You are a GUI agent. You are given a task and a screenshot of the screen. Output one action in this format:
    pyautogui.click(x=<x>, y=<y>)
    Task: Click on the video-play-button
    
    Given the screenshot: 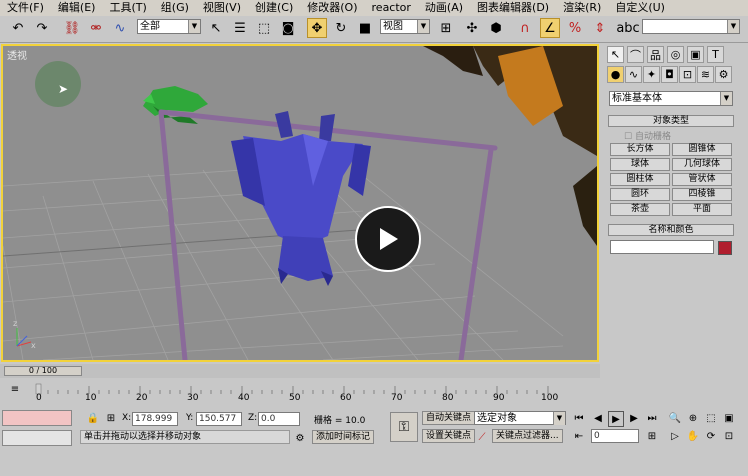 What is the action you would take?
    pyautogui.click(x=388, y=239)
    